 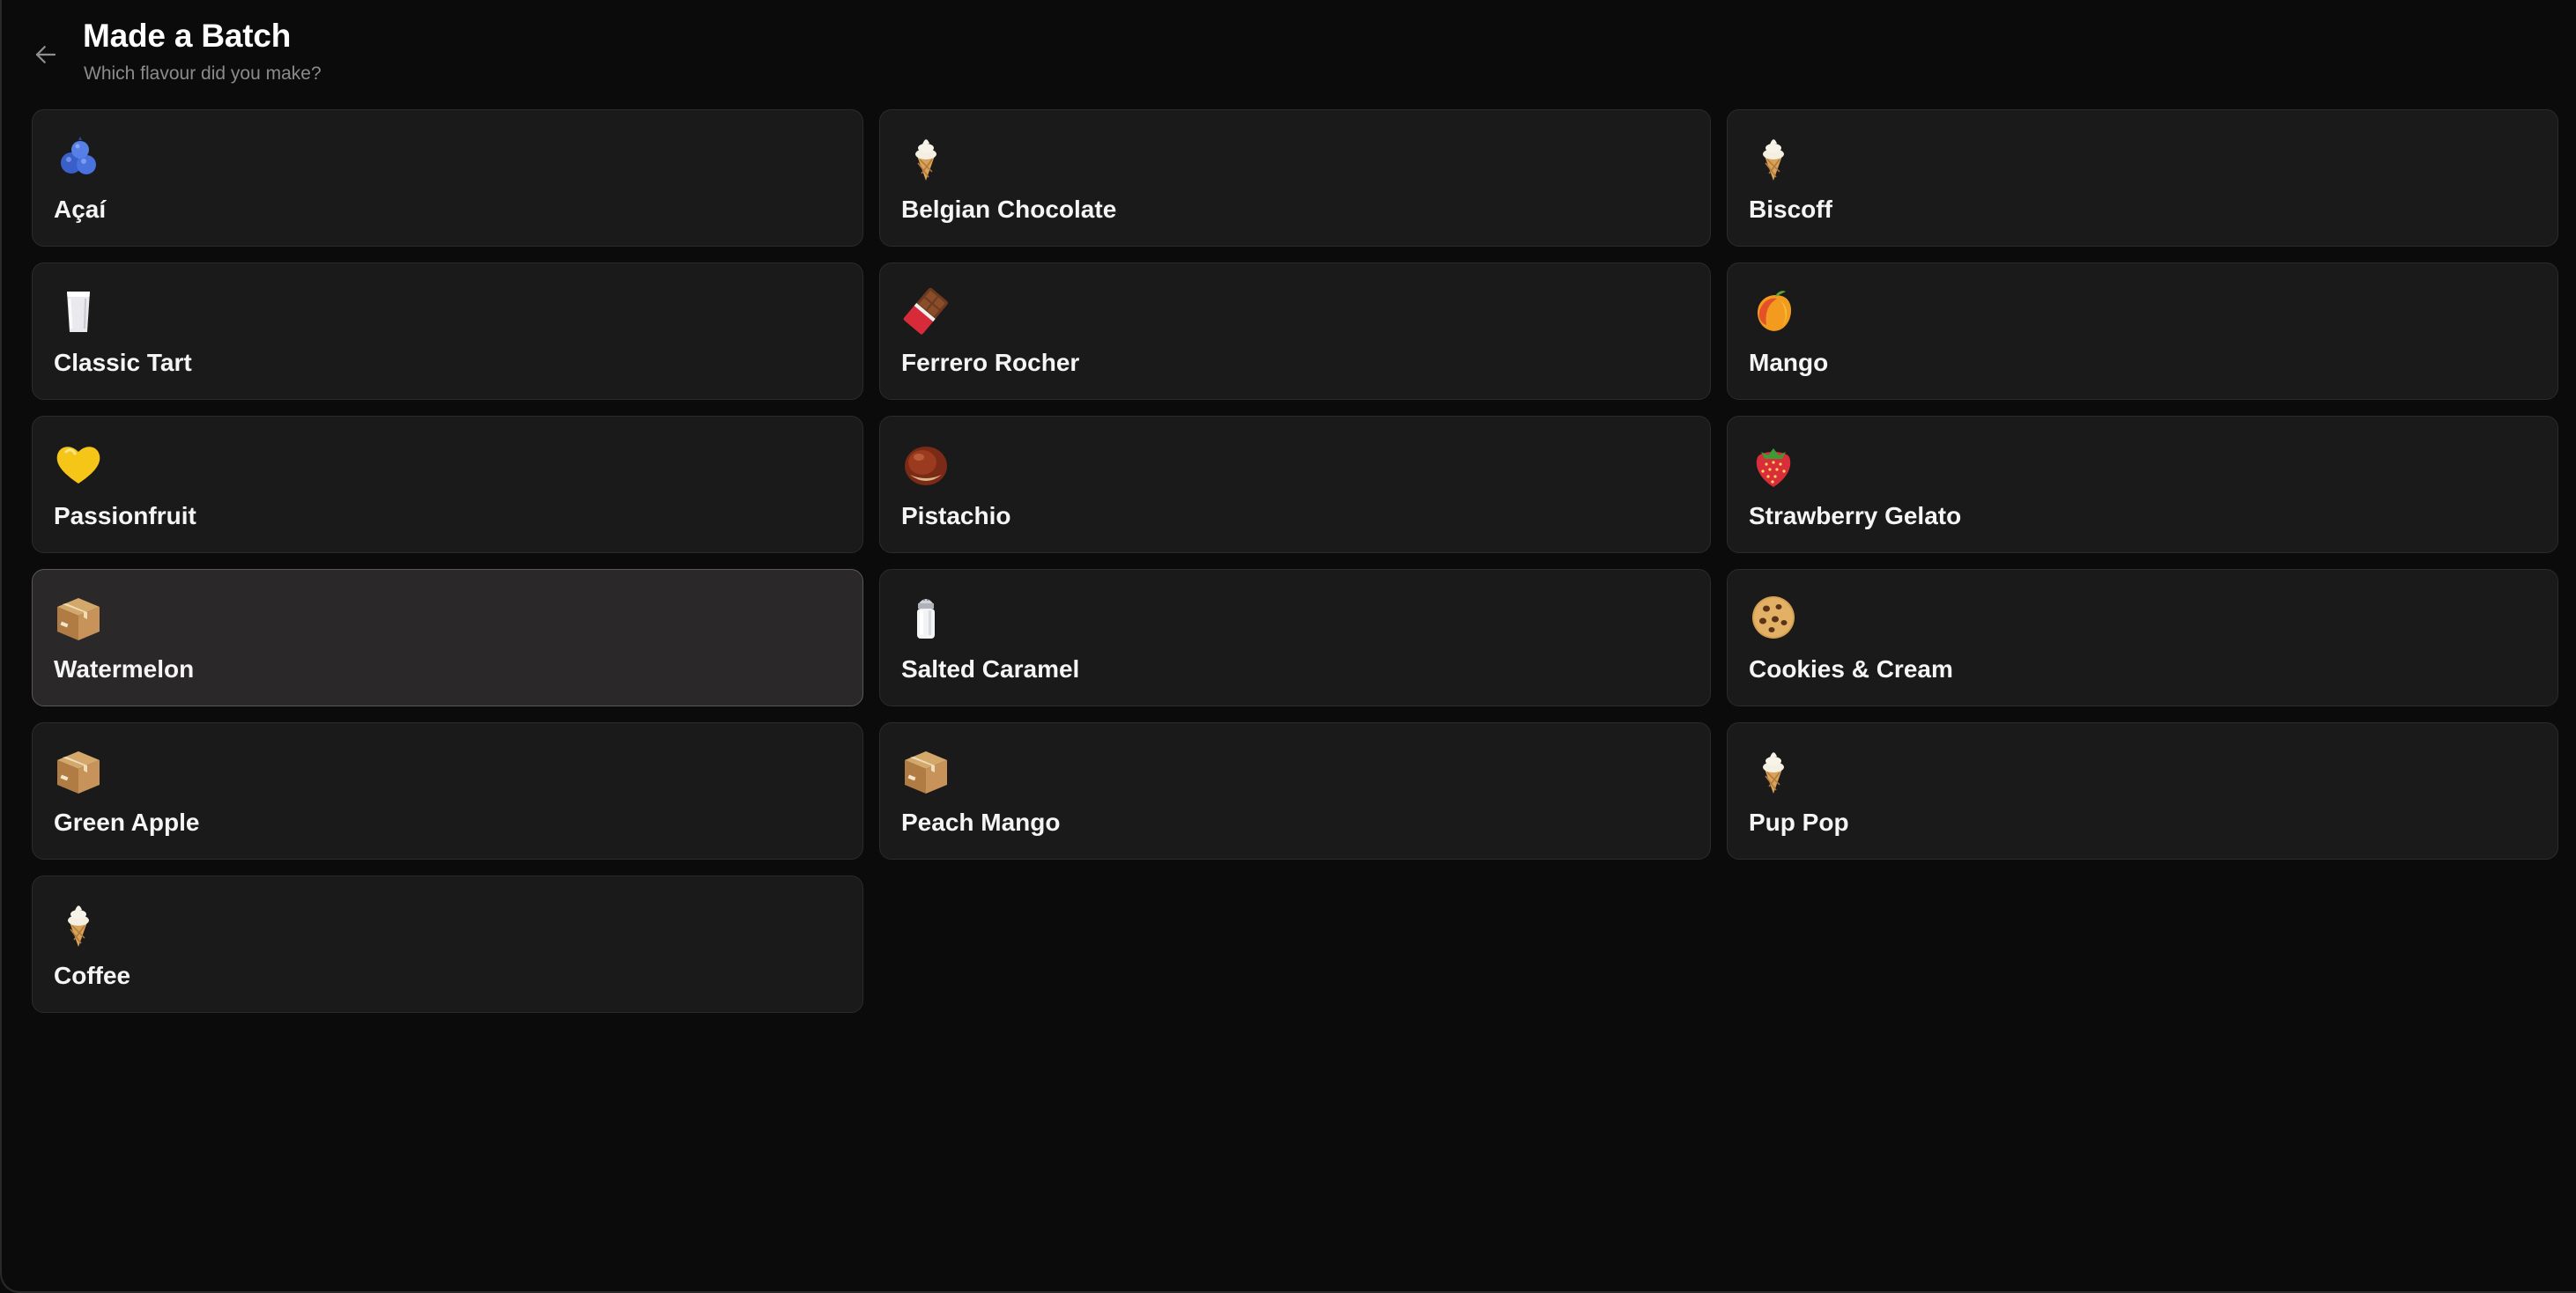 I want to click on flavour-label: Mango, so click(x=1789, y=363).